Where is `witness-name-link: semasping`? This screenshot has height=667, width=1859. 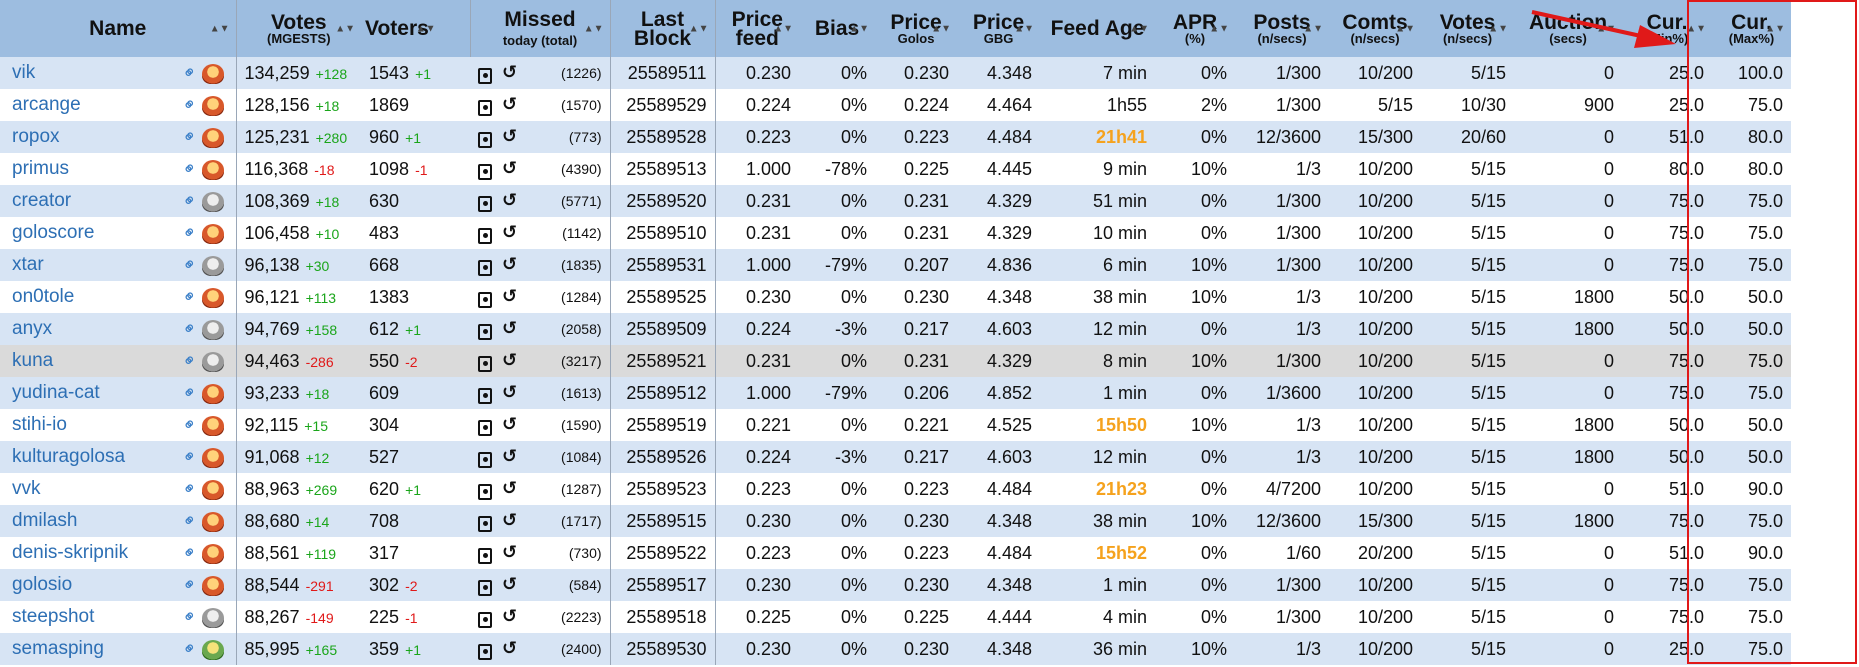 witness-name-link: semasping is located at coordinates (85, 649).